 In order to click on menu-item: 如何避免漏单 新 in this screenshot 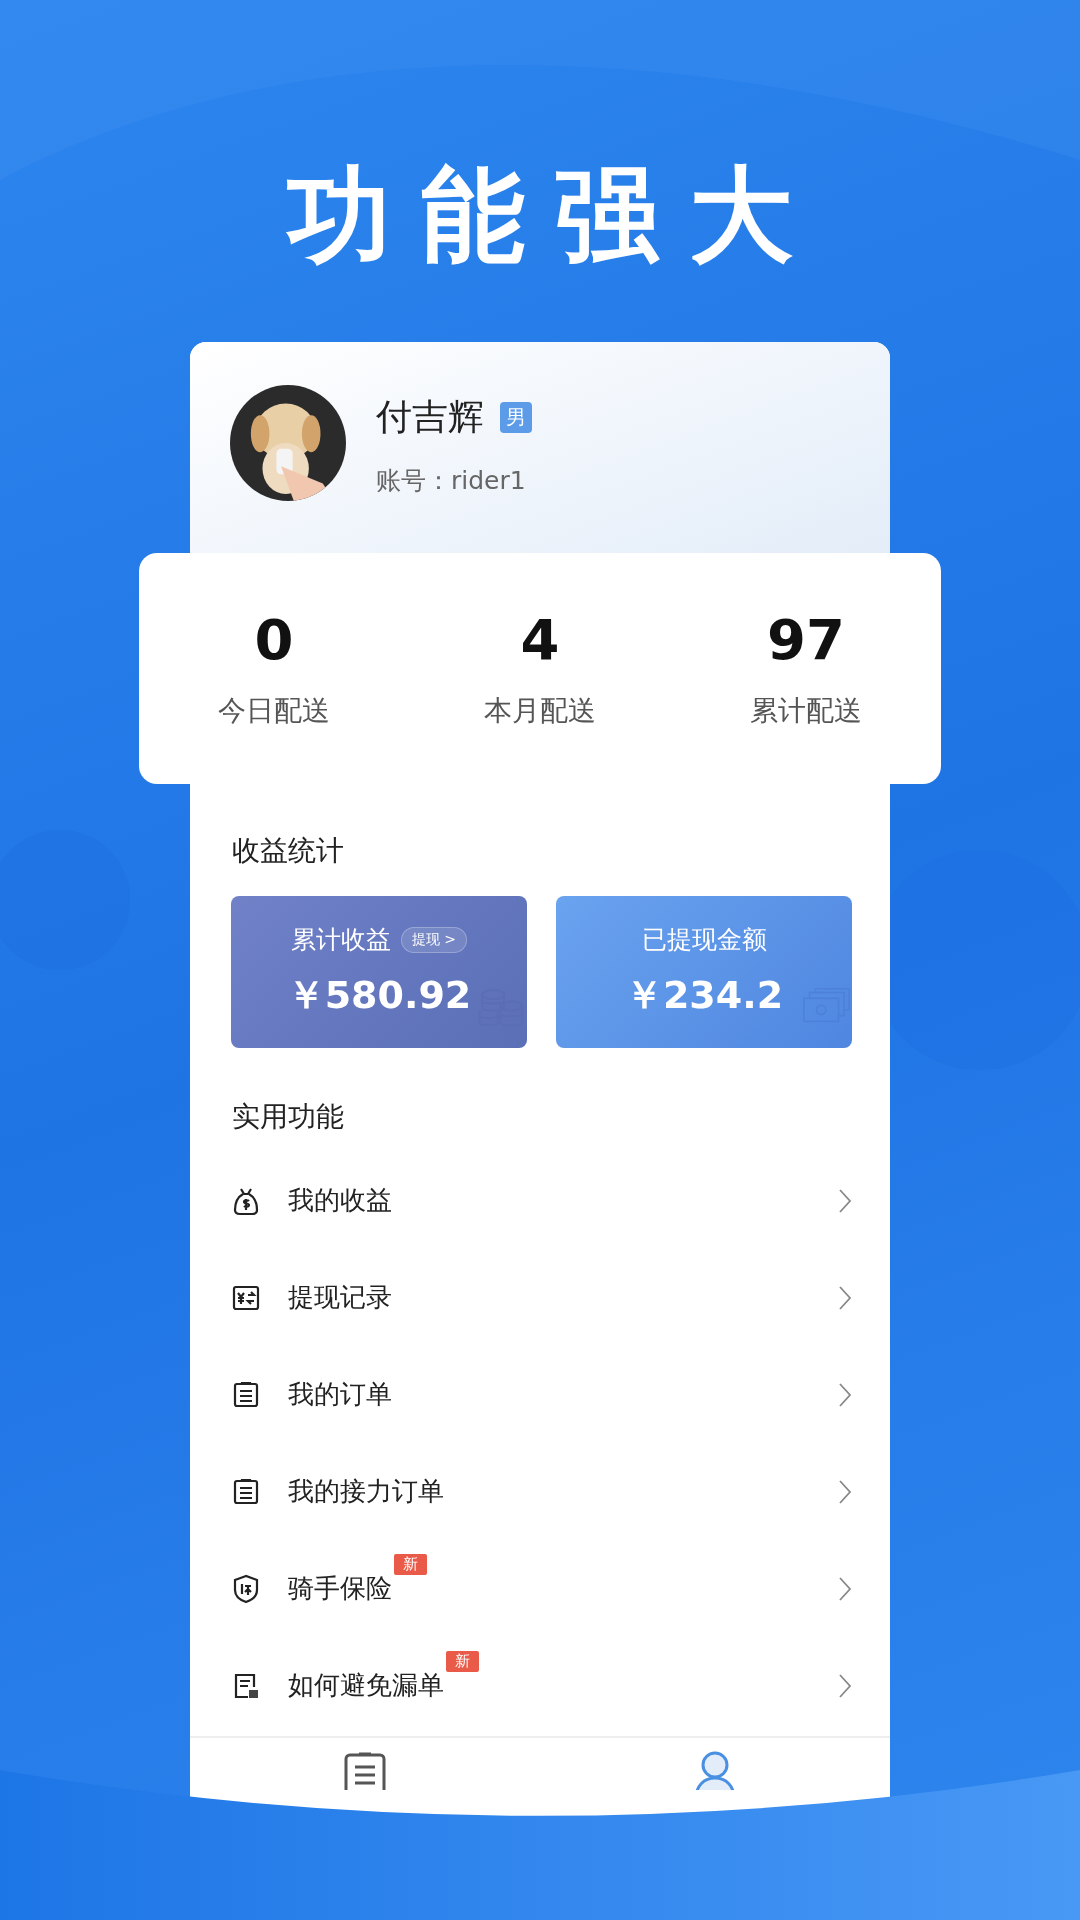, I will do `click(561, 1685)`.